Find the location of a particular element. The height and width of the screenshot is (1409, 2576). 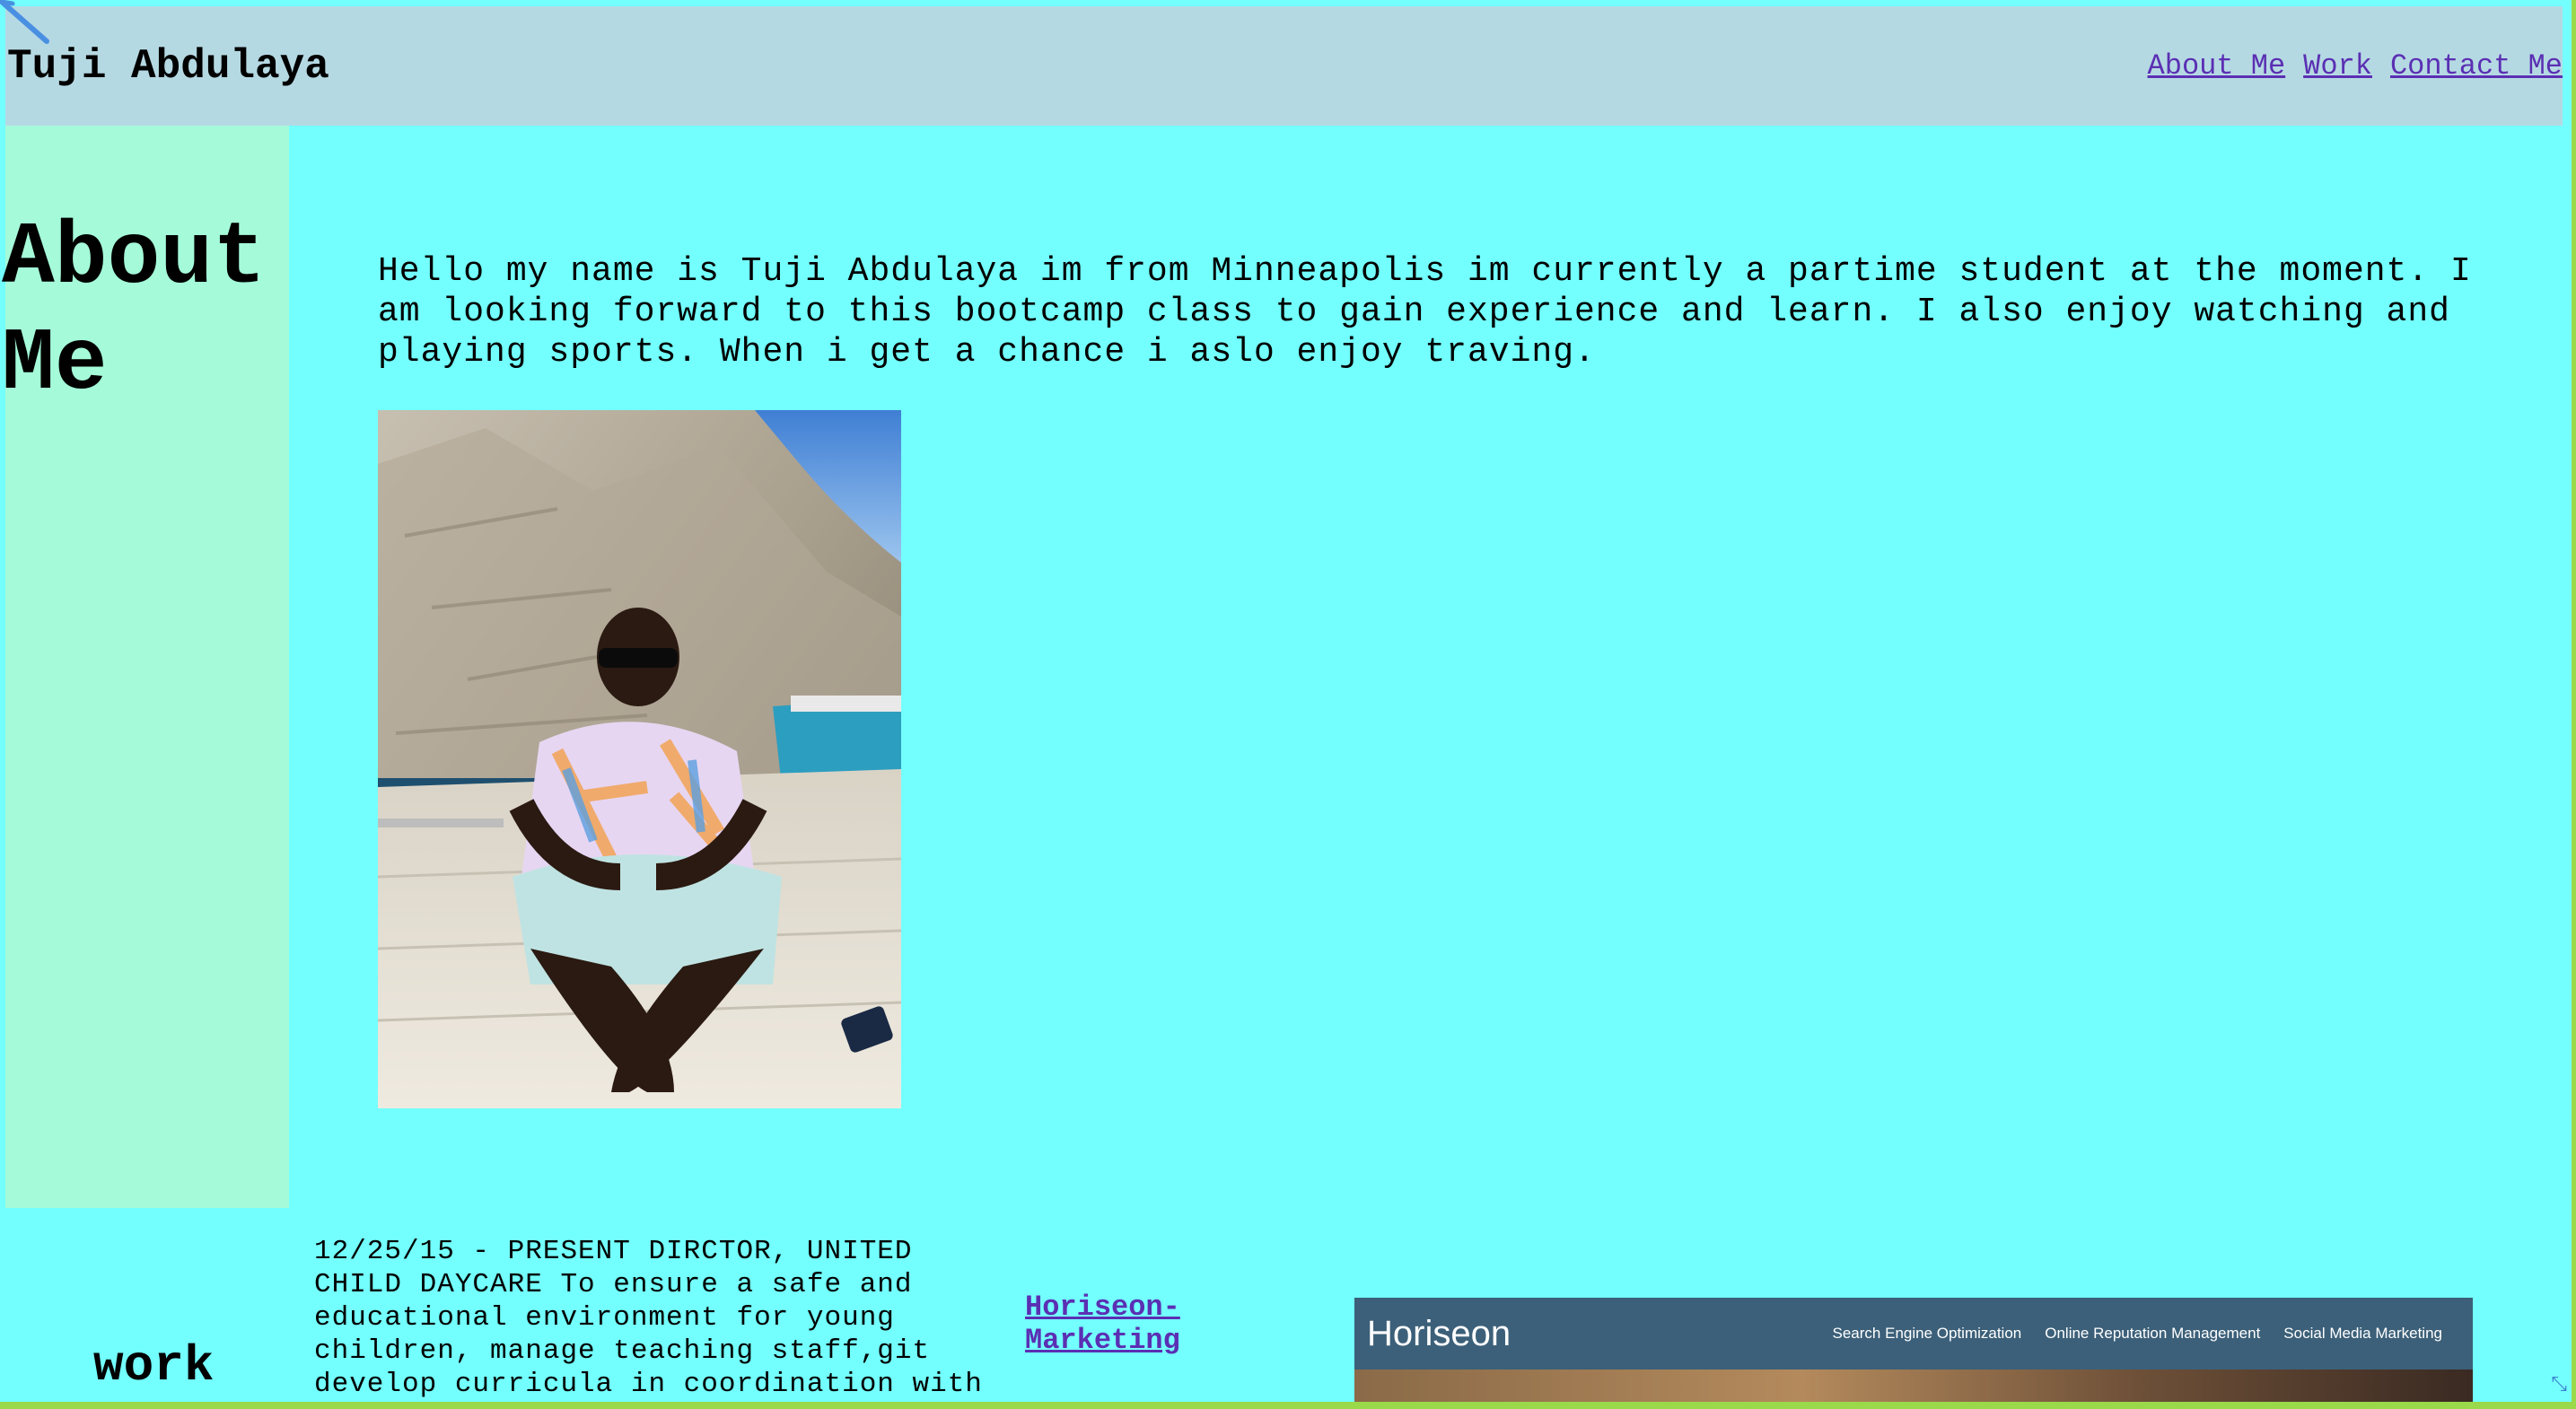

nav-link-contact-me: Contact Me is located at coordinates (2476, 66).